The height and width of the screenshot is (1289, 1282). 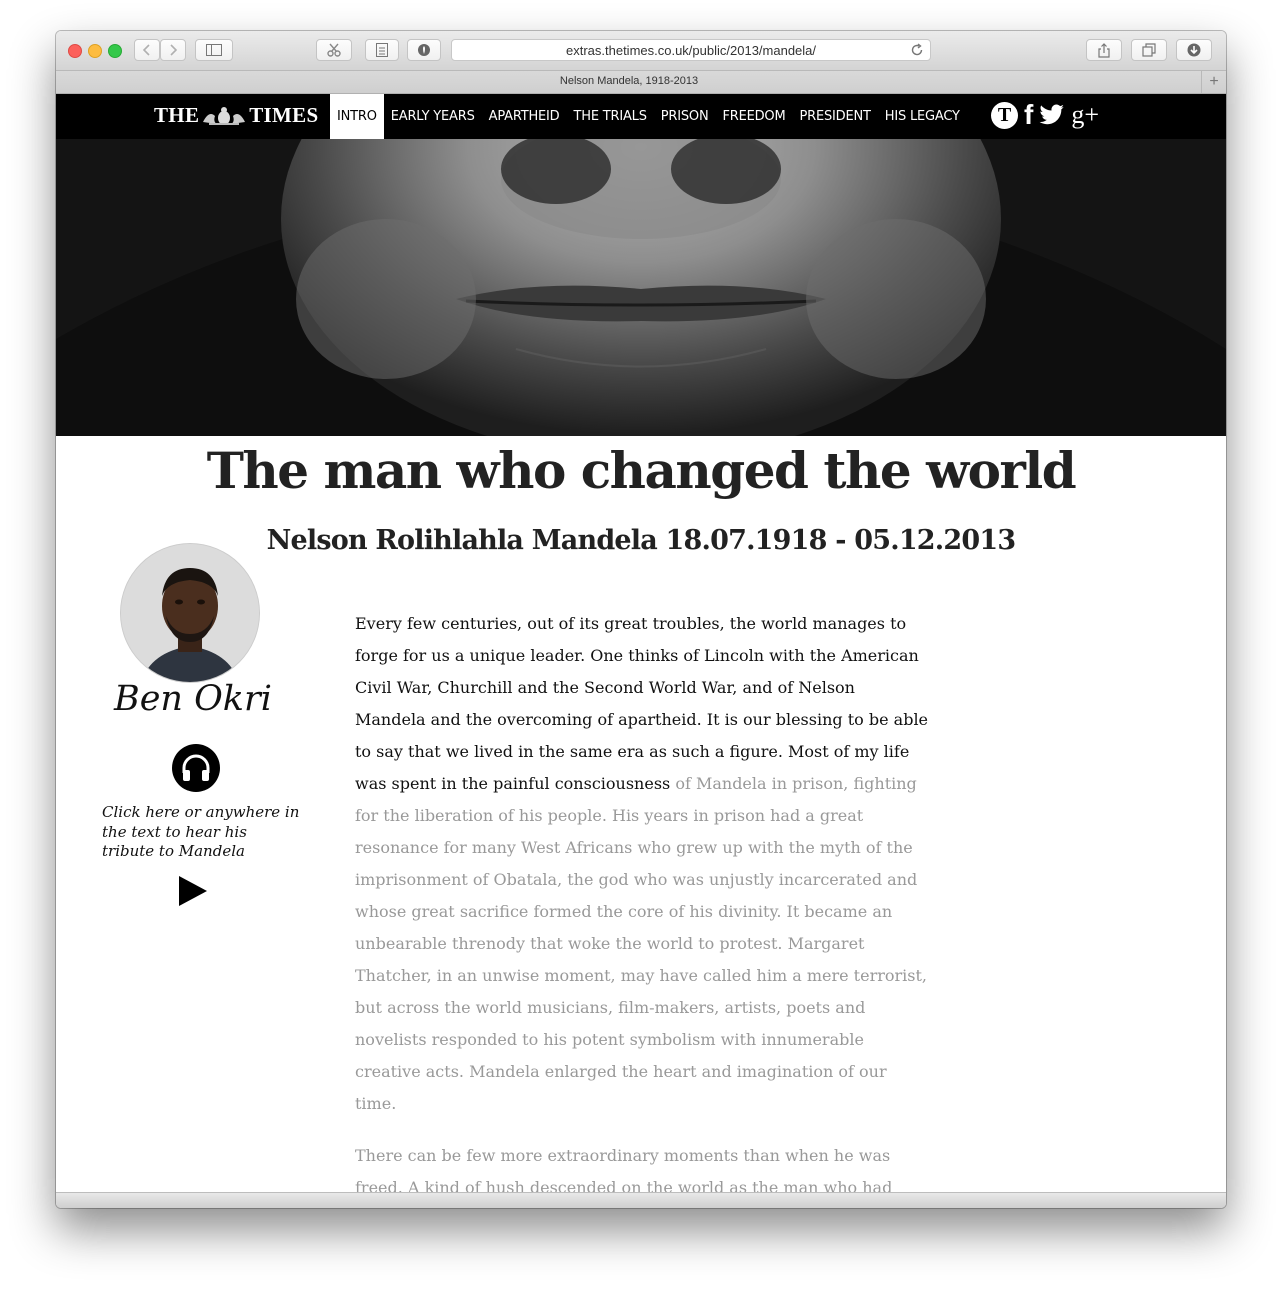 What do you see at coordinates (115, 51) in the screenshot?
I see `zoom-window-button` at bounding box center [115, 51].